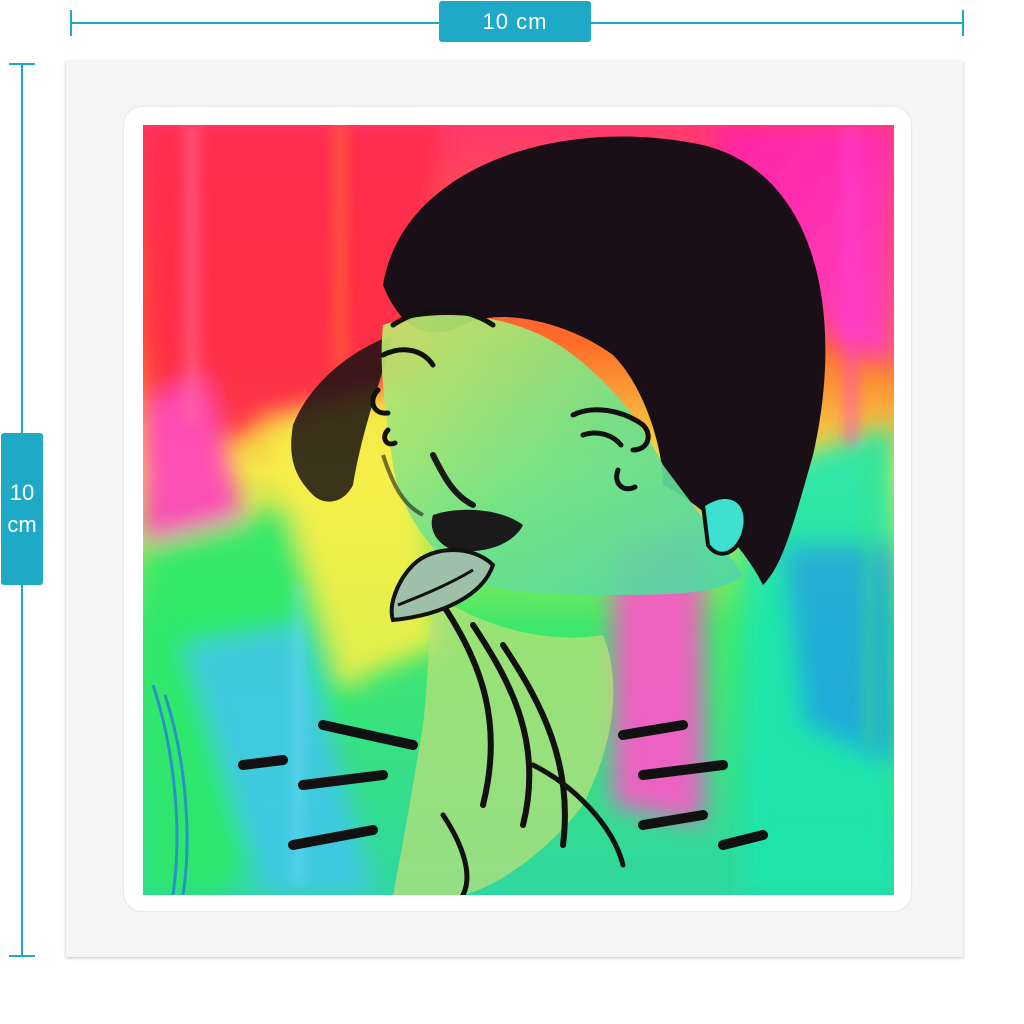 Image resolution: width=1024 pixels, height=1024 pixels. What do you see at coordinates (963, 23) in the screenshot?
I see `width-dimension-tick-right` at bounding box center [963, 23].